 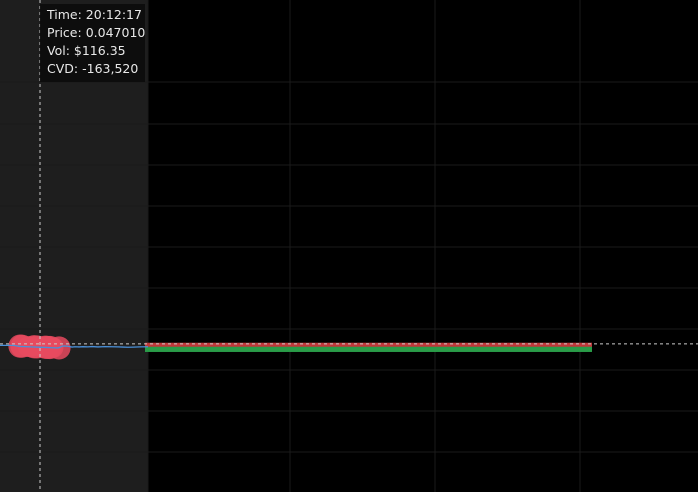 What do you see at coordinates (113, 14) in the screenshot?
I see `tooltip-time-value: 20:12:17` at bounding box center [113, 14].